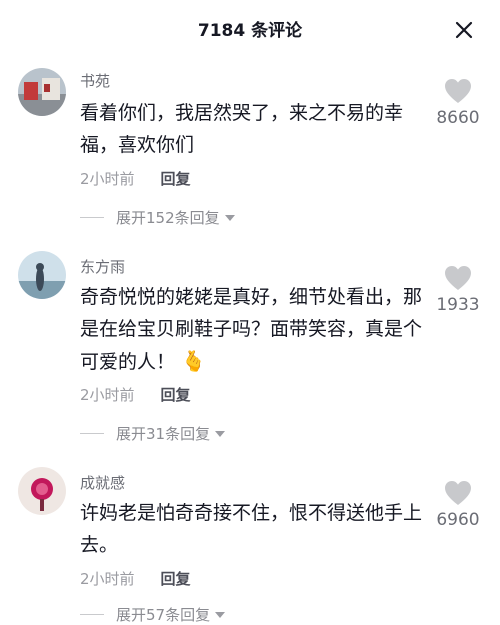 The height and width of the screenshot is (625, 500). I want to click on comment-username: 成就感, so click(102, 482).